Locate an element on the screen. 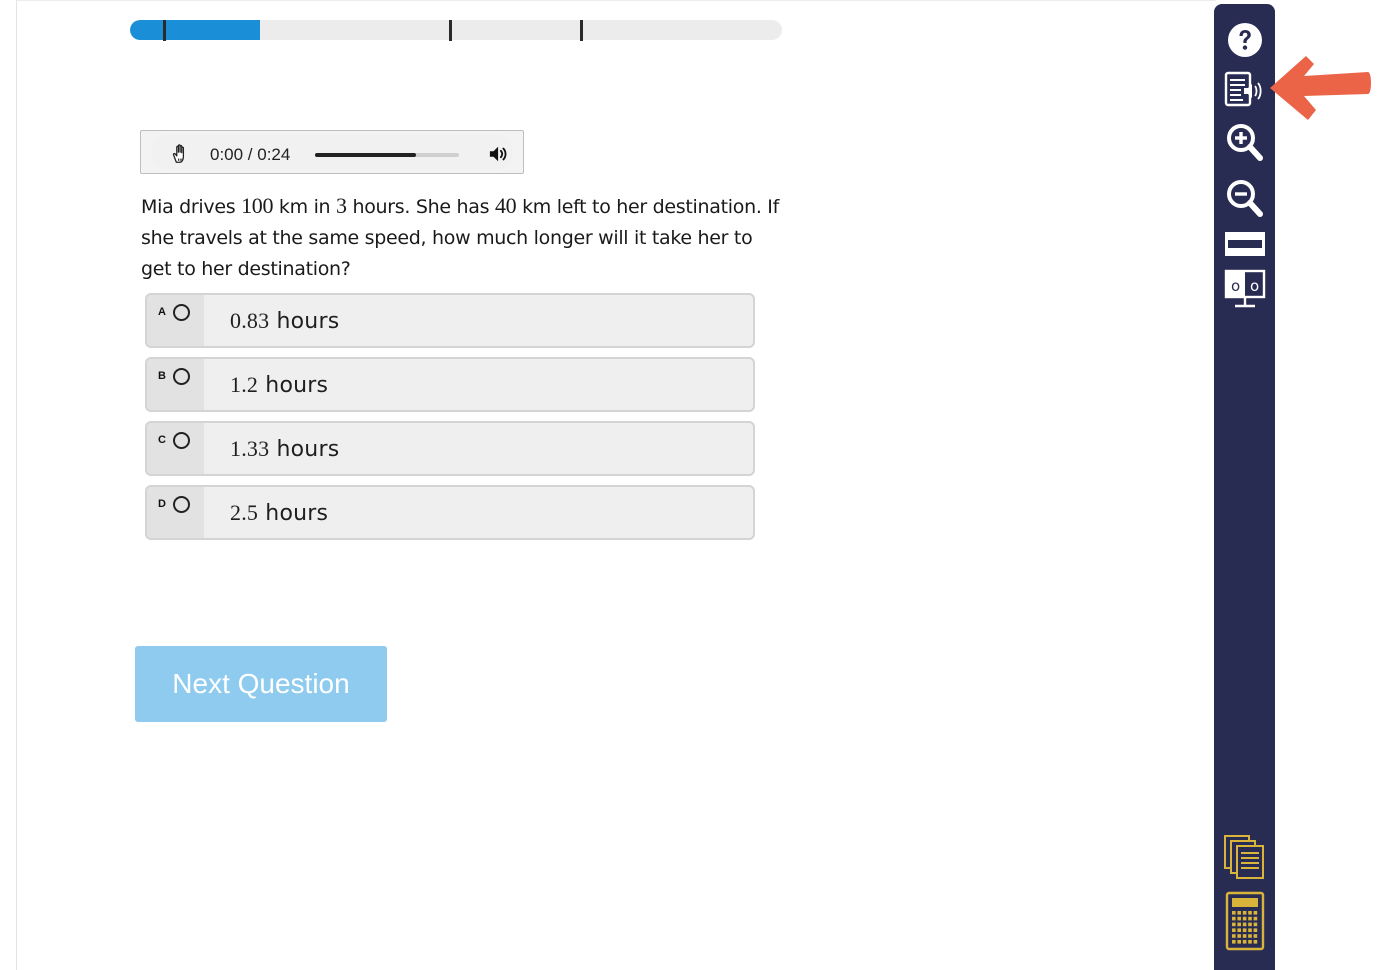  zoom-in-icon is located at coordinates (1244, 142).